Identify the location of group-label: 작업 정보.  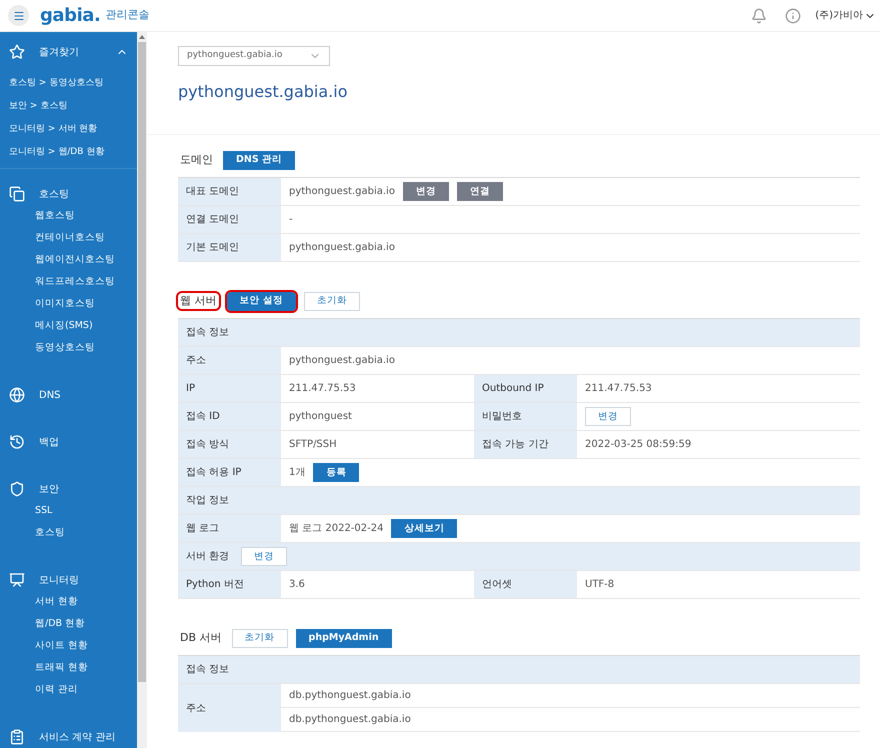
(208, 501).